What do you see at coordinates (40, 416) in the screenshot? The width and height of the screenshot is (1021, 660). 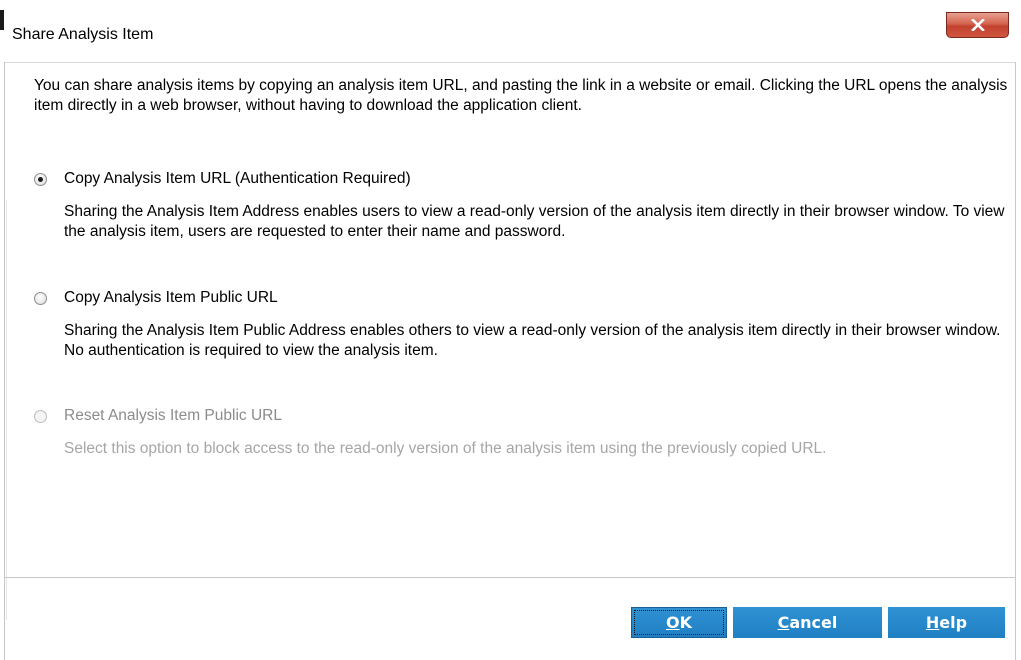 I see `radio-reset-public-url` at bounding box center [40, 416].